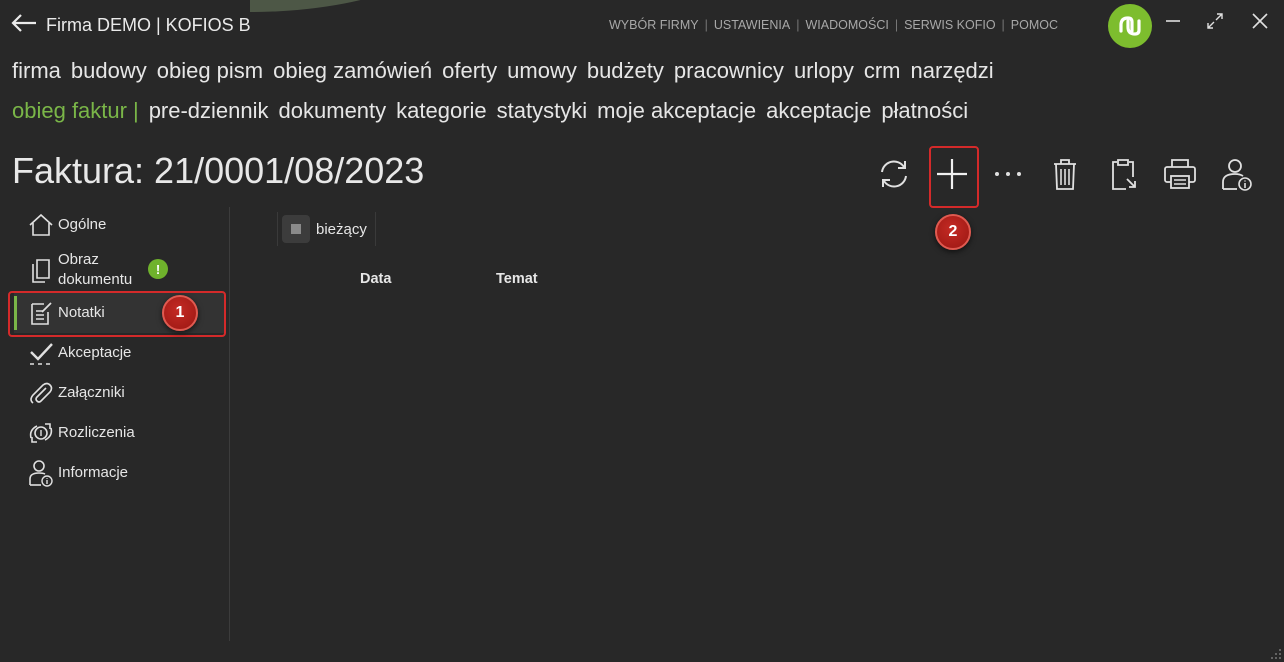  I want to click on sidebar-item-label: Ogólne, so click(82, 224).